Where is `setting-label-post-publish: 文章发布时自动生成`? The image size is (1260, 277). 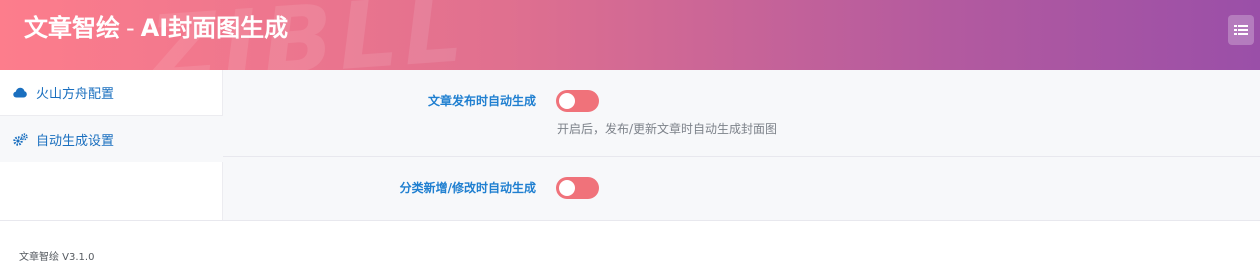 setting-label-post-publish: 文章发布时自动生成 is located at coordinates (481, 101).